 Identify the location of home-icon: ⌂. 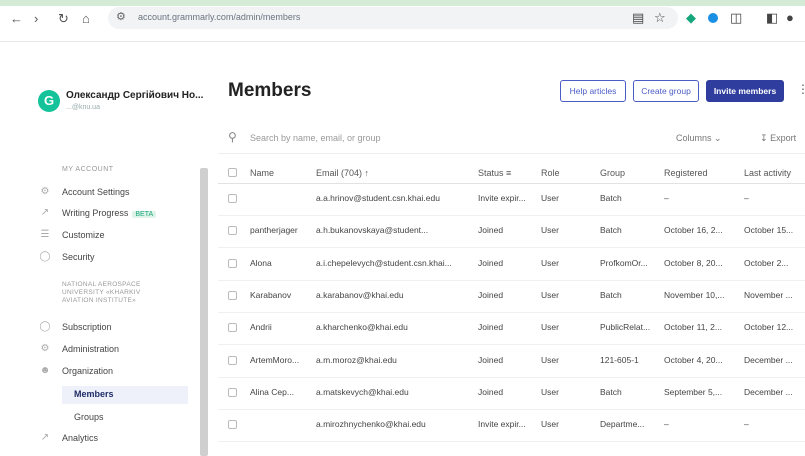
(86, 18).